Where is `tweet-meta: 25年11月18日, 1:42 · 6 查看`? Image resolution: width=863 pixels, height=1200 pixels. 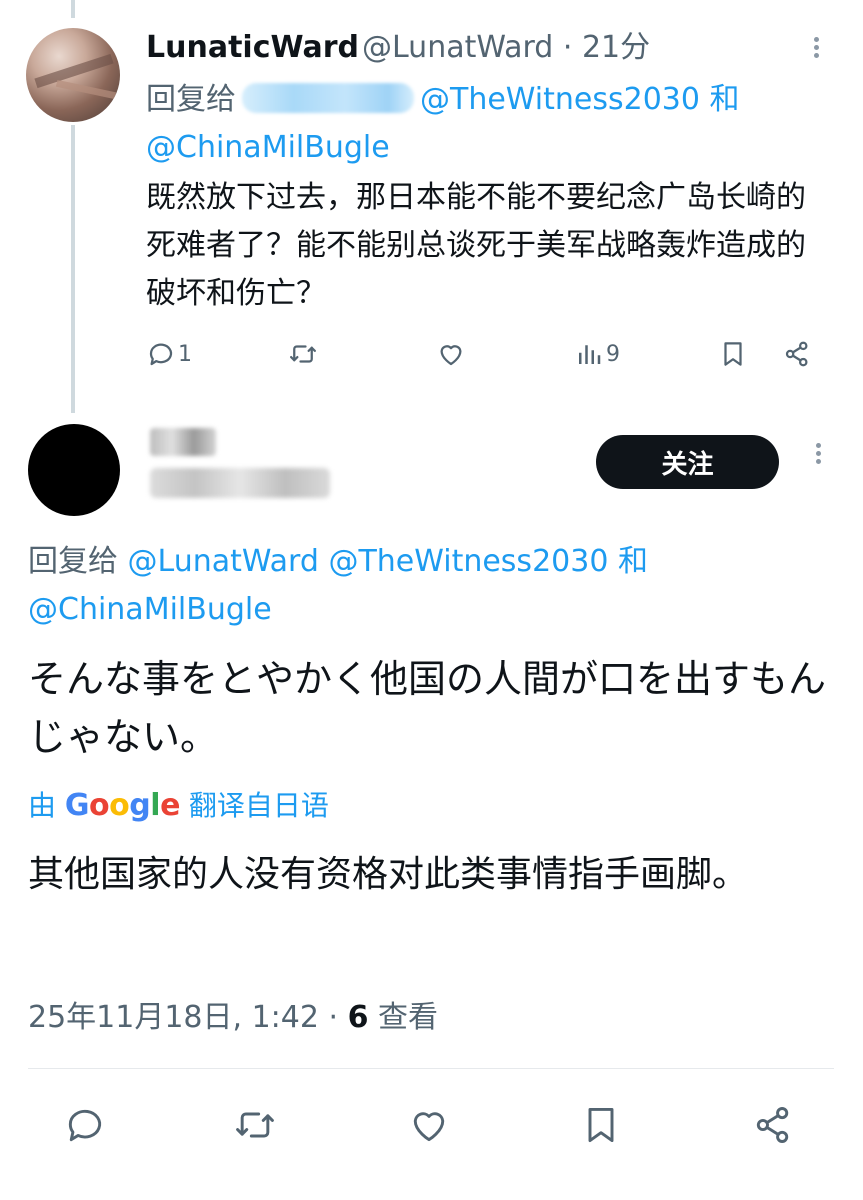 tweet-meta: 25年11月18日, 1:42 · 6 查看 is located at coordinates (233, 1018).